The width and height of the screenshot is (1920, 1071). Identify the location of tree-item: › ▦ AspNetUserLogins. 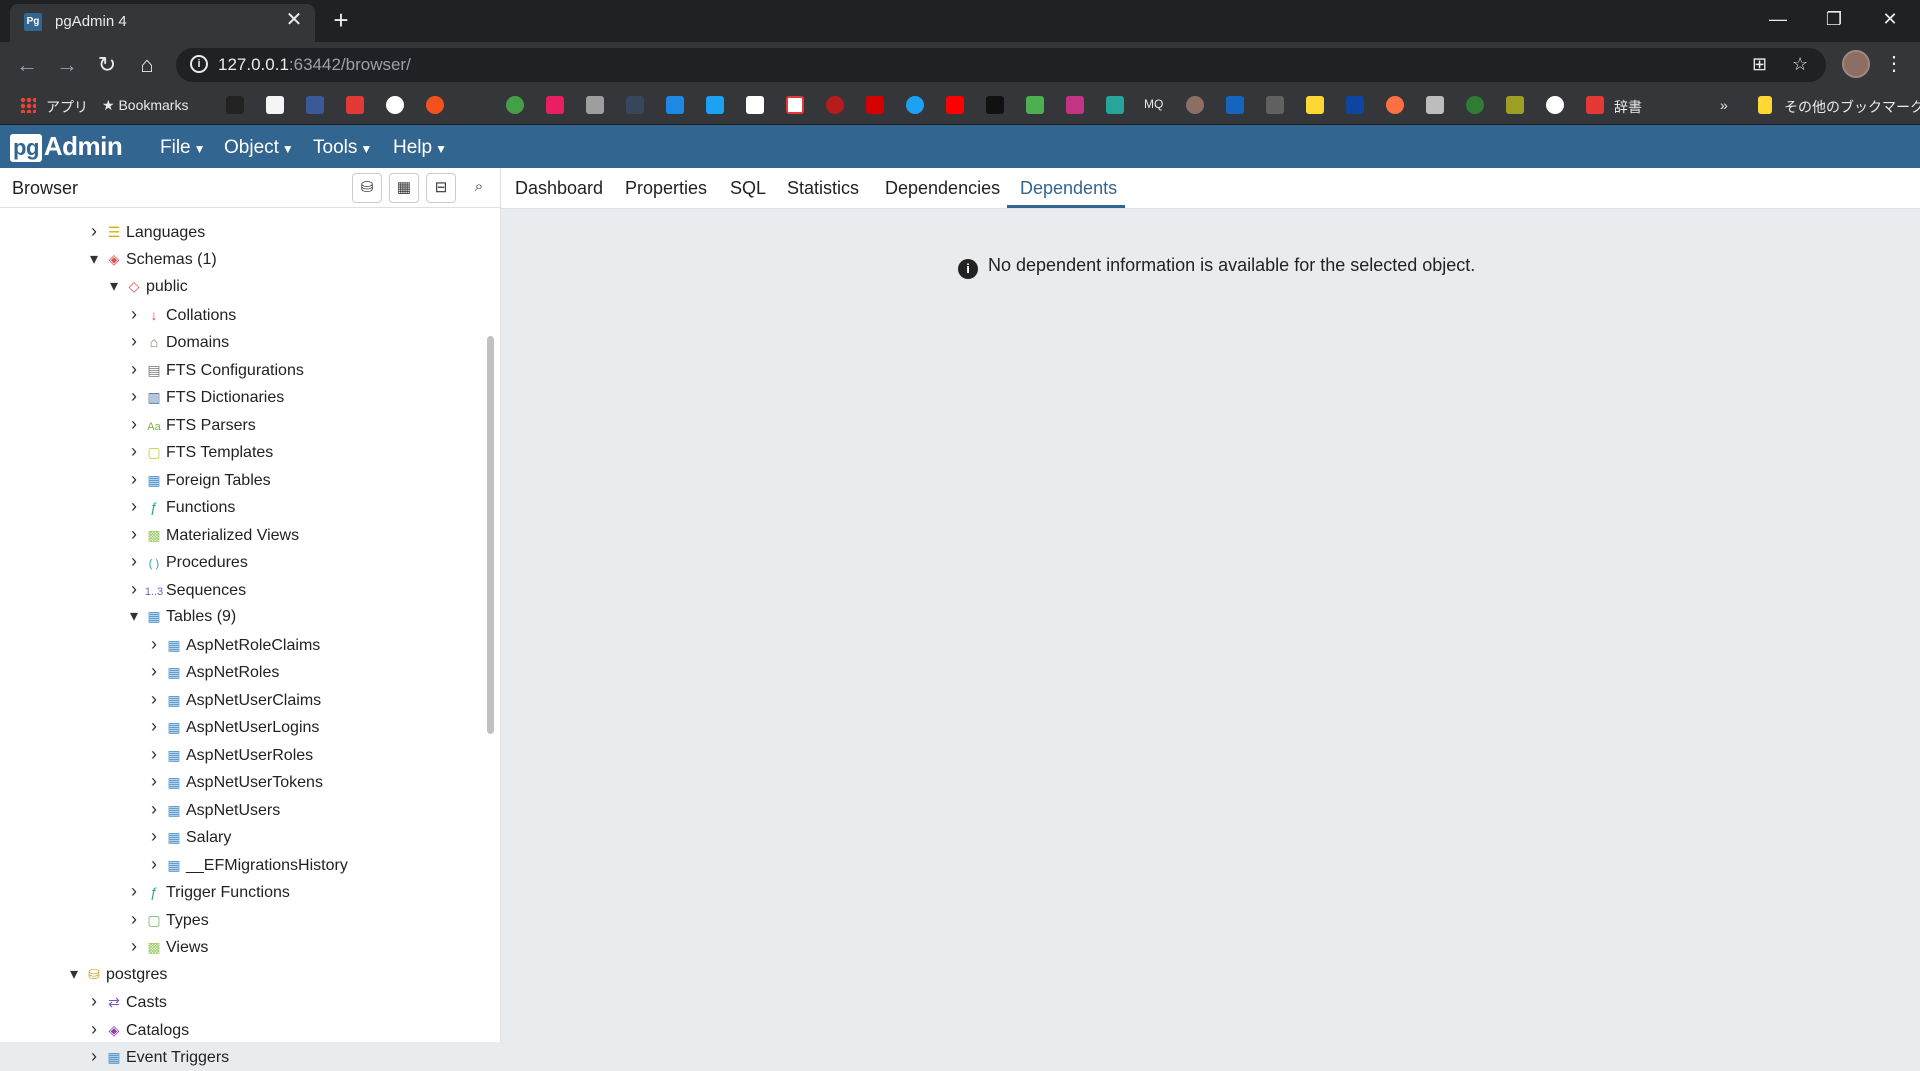
(231, 726).